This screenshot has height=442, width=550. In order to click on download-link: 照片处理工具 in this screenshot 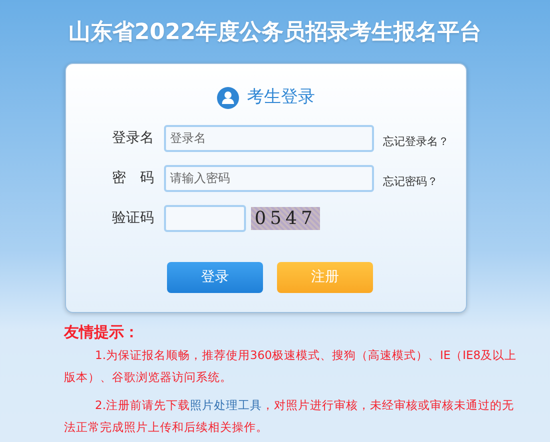, I will do `click(226, 405)`.